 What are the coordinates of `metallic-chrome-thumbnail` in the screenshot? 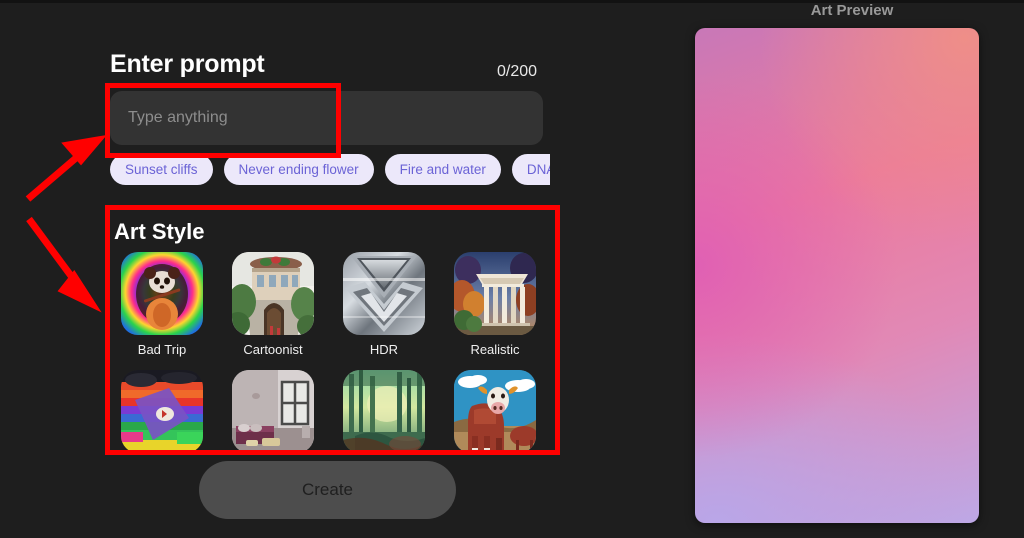 It's located at (384, 293).